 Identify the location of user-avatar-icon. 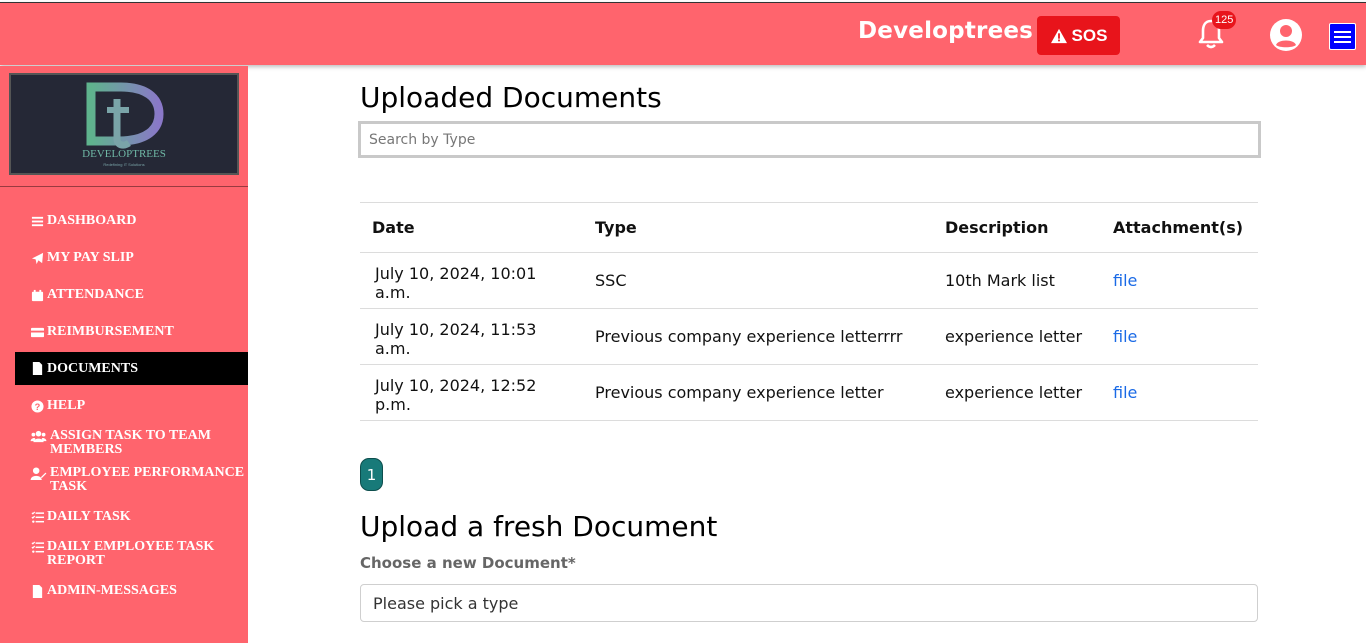
(1286, 35).